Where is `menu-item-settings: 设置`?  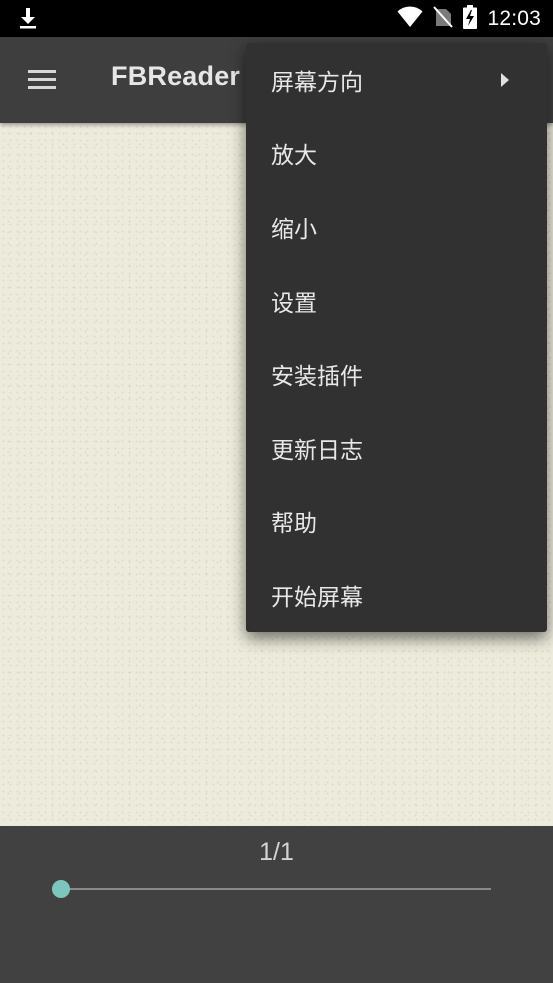 menu-item-settings: 设置 is located at coordinates (396, 301).